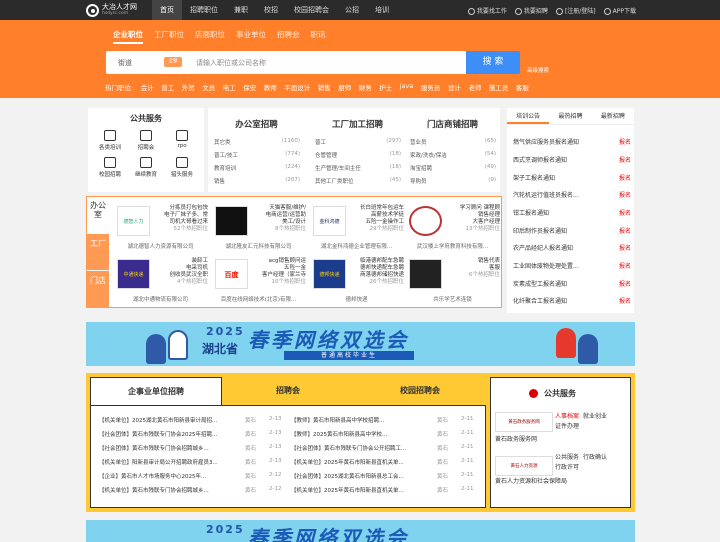 The width and height of the screenshot is (720, 542). I want to click on company-name: 湖北中通物流有限公司, so click(160, 299).